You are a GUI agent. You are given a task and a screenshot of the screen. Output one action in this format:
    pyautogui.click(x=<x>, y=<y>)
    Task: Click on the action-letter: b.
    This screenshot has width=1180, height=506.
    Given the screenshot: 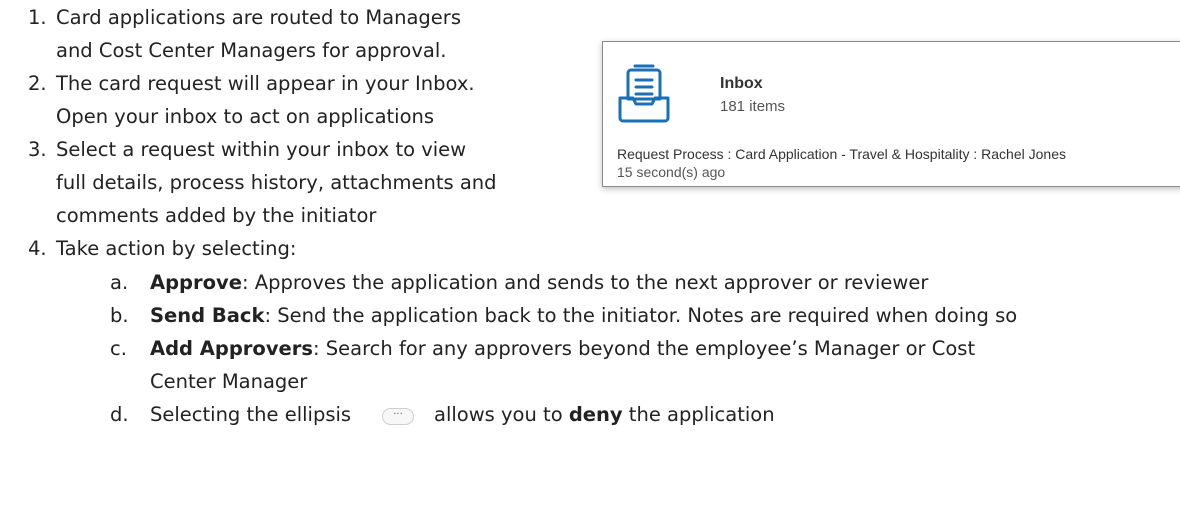 What is the action you would take?
    pyautogui.click(x=119, y=315)
    